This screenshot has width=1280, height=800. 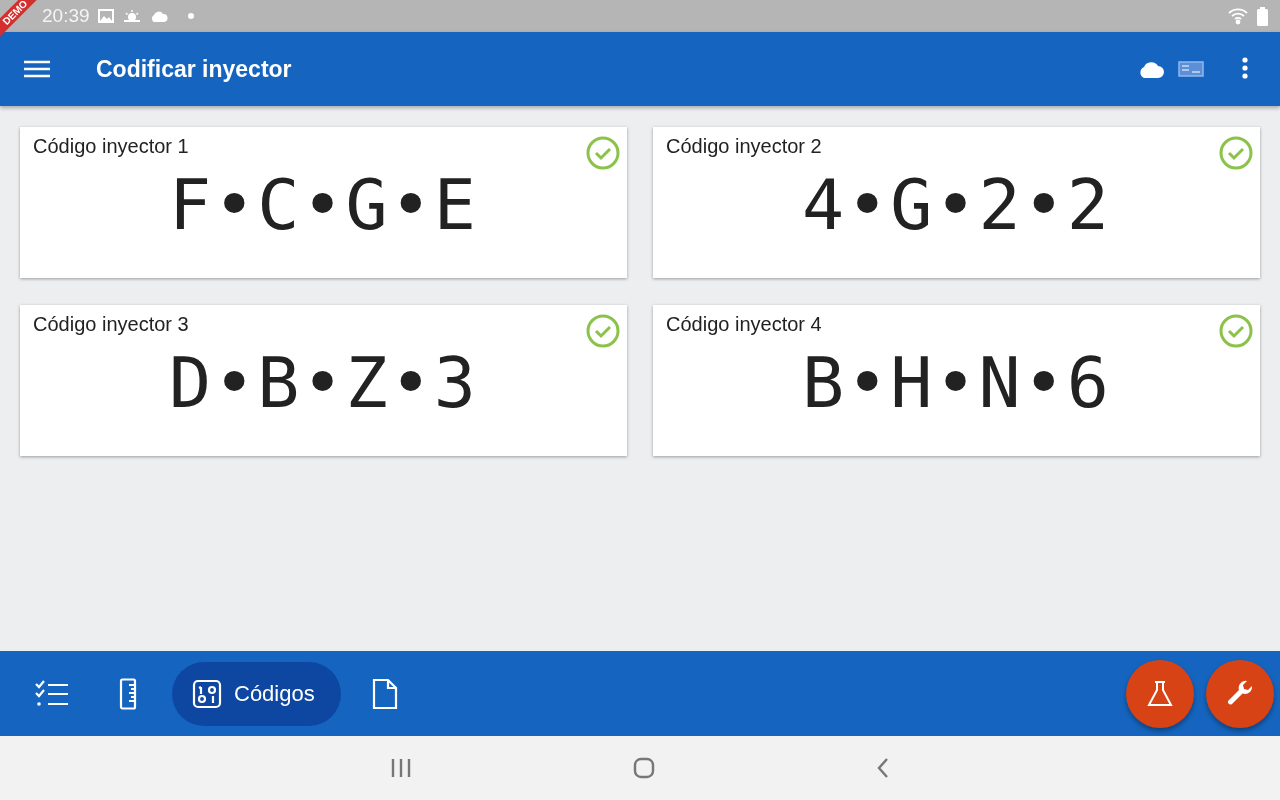 I want to click on nav-tab: Códigos, so click(x=256, y=693).